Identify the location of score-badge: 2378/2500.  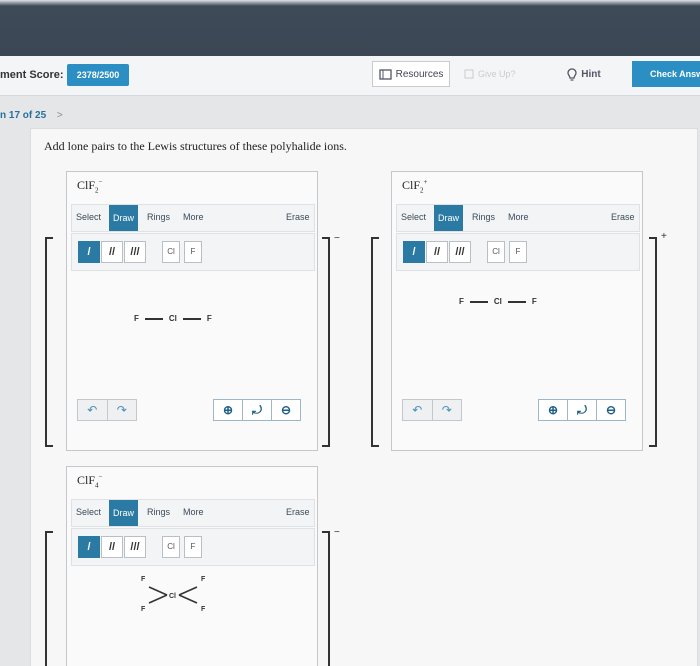
(98, 75).